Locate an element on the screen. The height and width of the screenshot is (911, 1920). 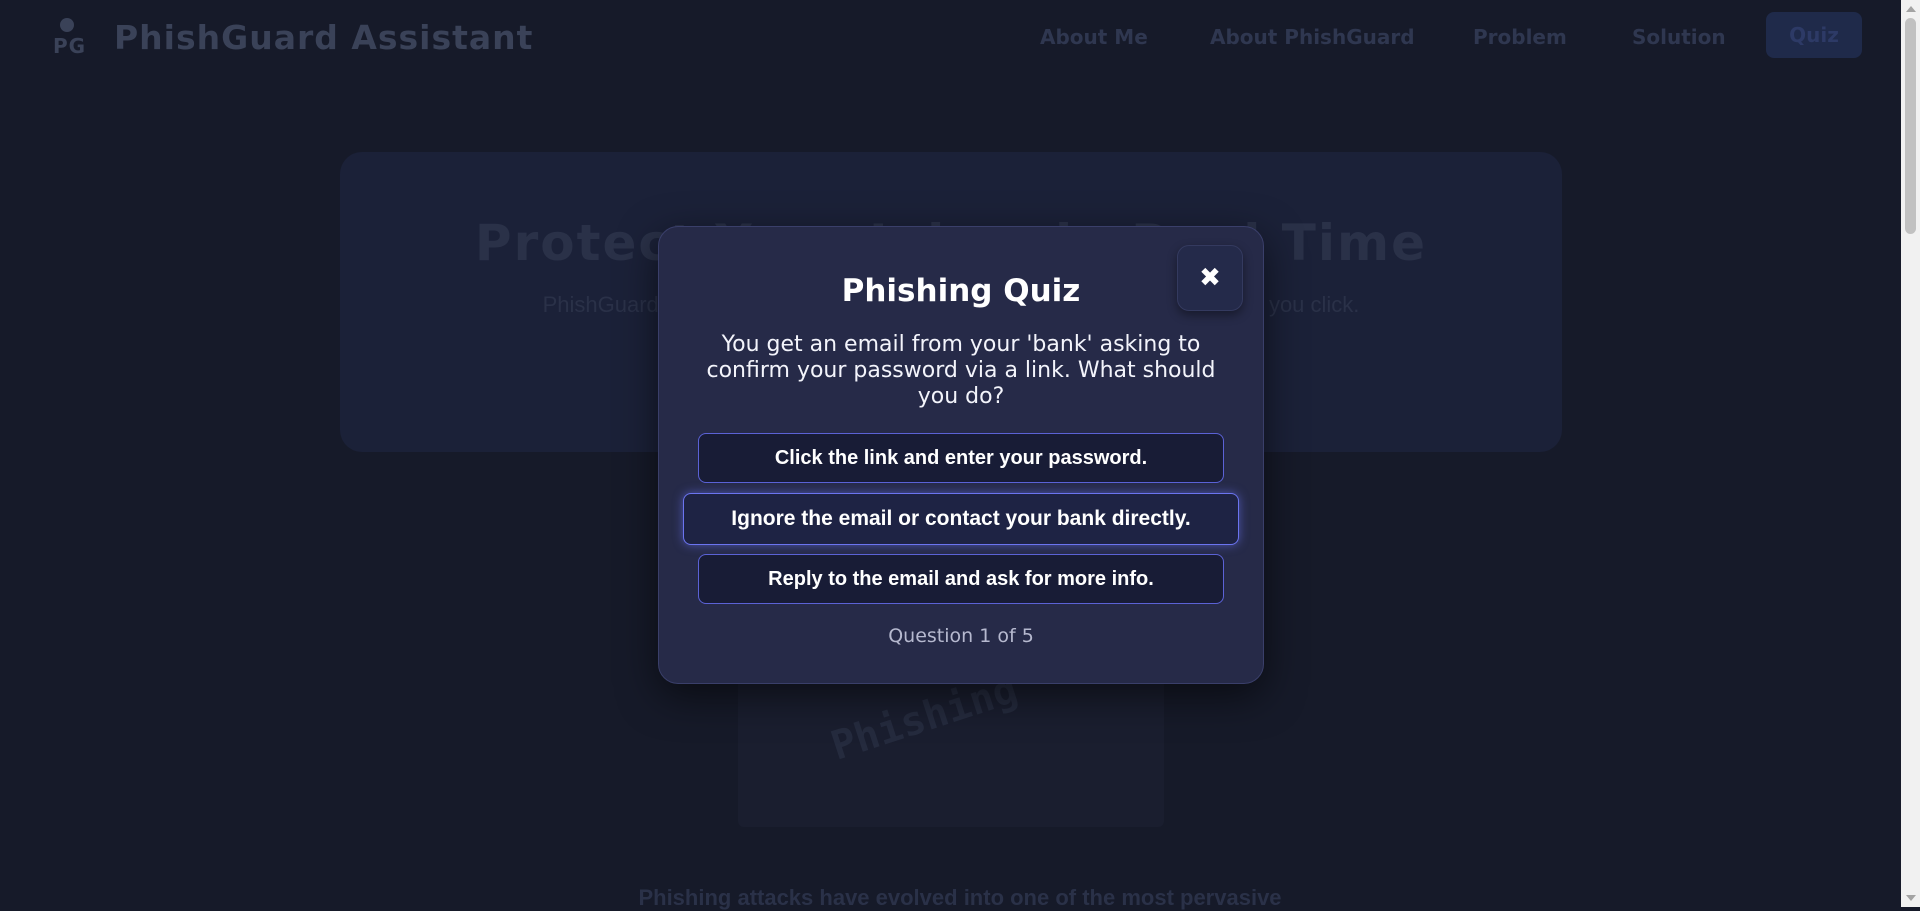
brand-name: PhishGuard Assistant is located at coordinates (323, 37).